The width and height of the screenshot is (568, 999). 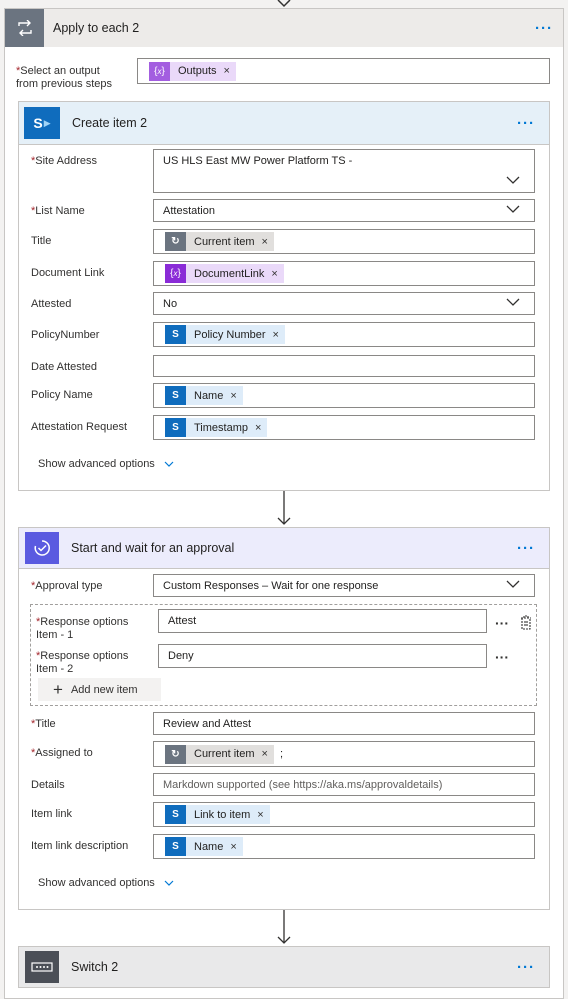 I want to click on apply-to-each-title: Apply to each 2, so click(x=96, y=28).